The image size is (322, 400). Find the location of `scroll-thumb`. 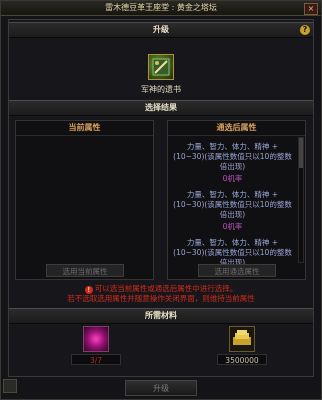

scroll-thumb is located at coordinates (301, 153).